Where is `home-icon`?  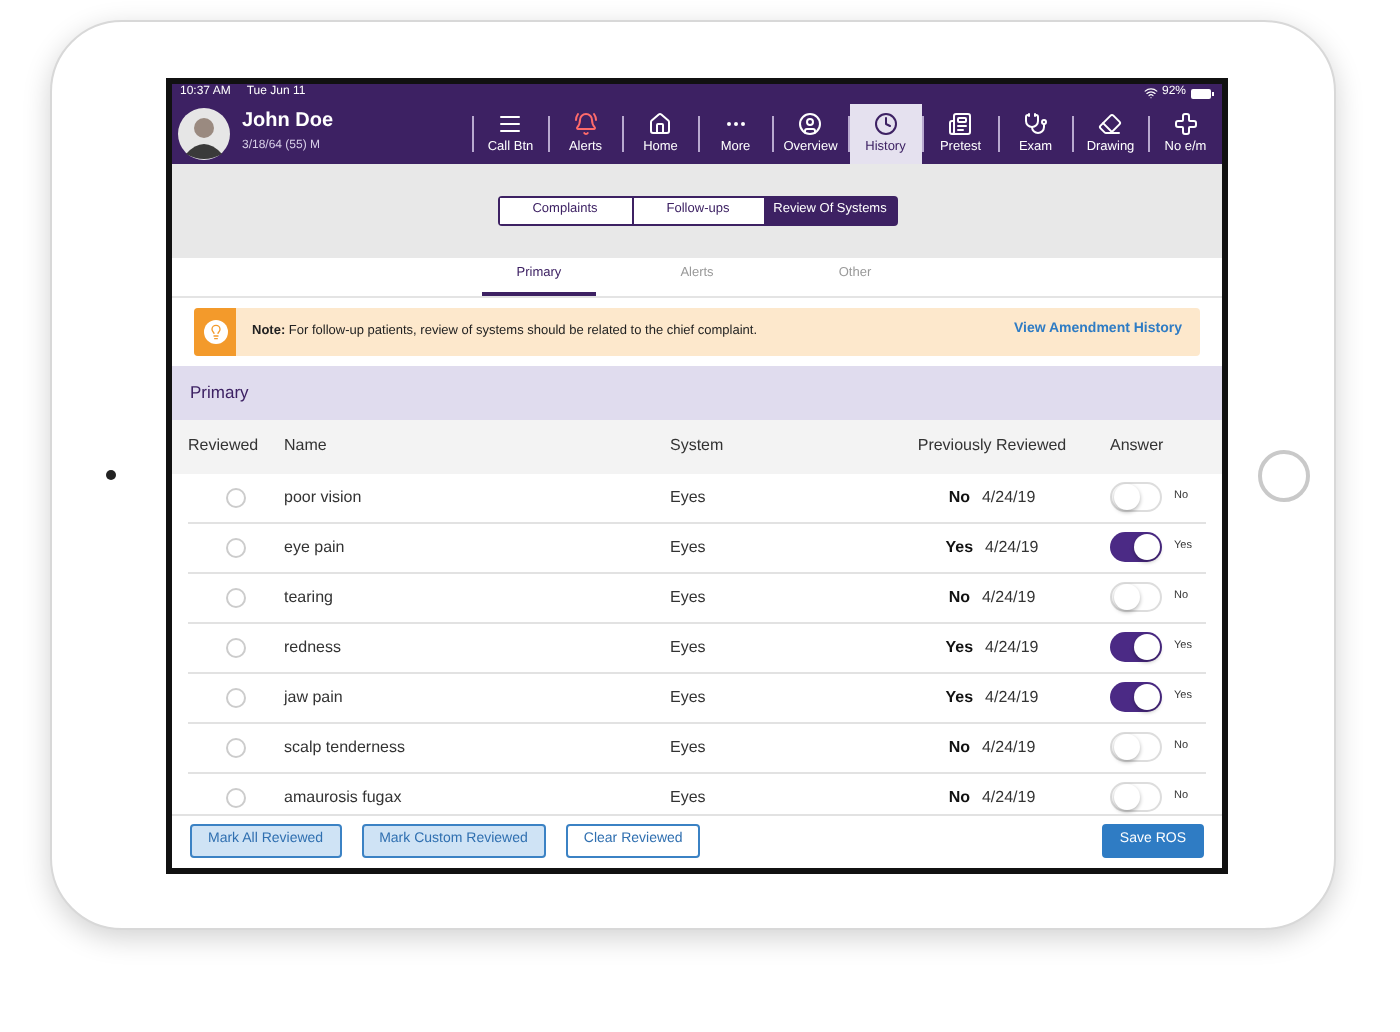 home-icon is located at coordinates (660, 123).